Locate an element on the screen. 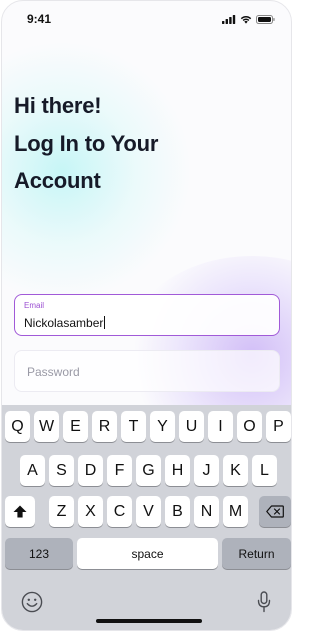 This screenshot has height=631, width=320. key-h: H is located at coordinates (177, 470).